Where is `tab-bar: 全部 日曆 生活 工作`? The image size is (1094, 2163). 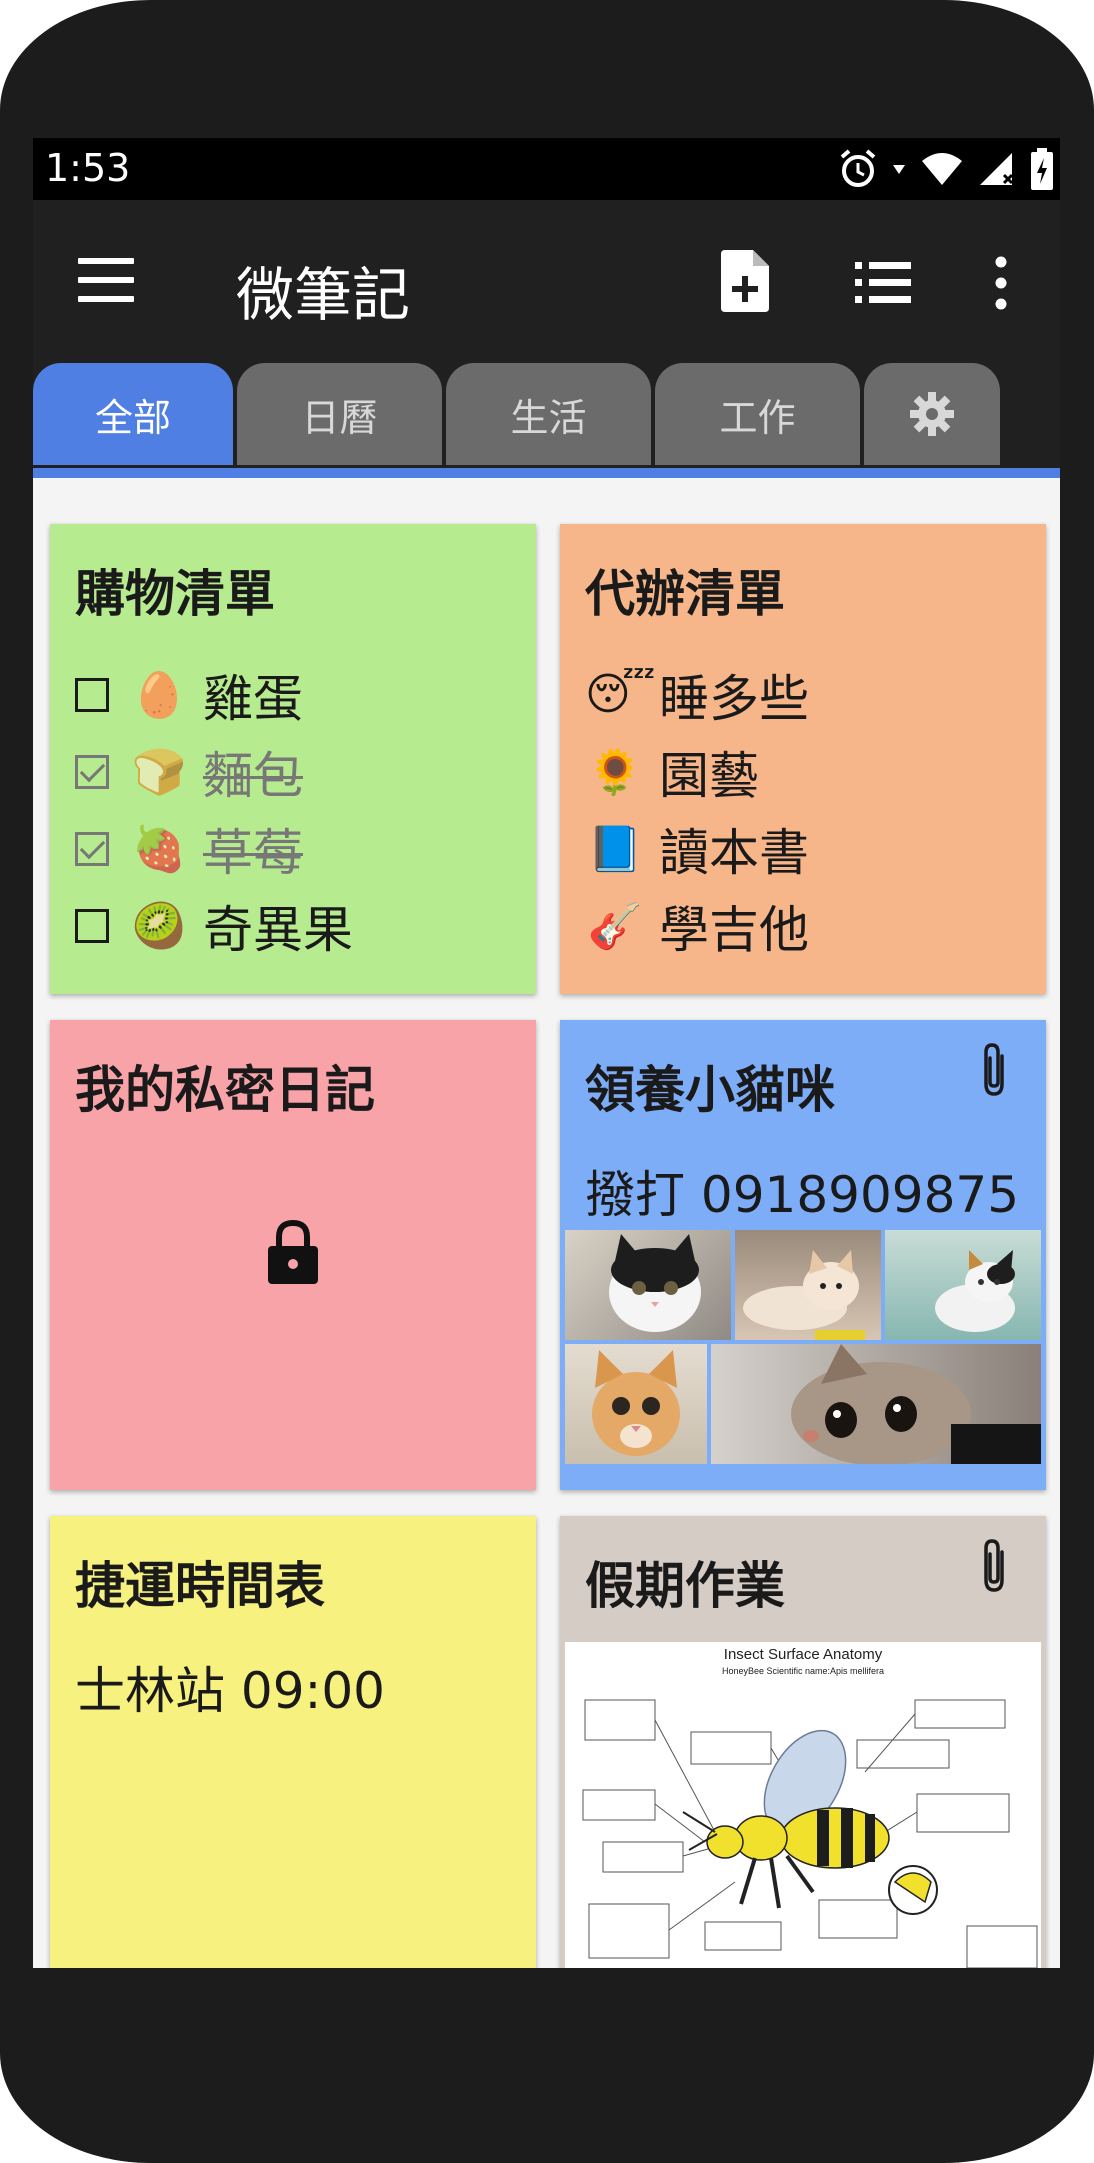 tab-bar: 全部 日曆 生活 工作 is located at coordinates (546, 415).